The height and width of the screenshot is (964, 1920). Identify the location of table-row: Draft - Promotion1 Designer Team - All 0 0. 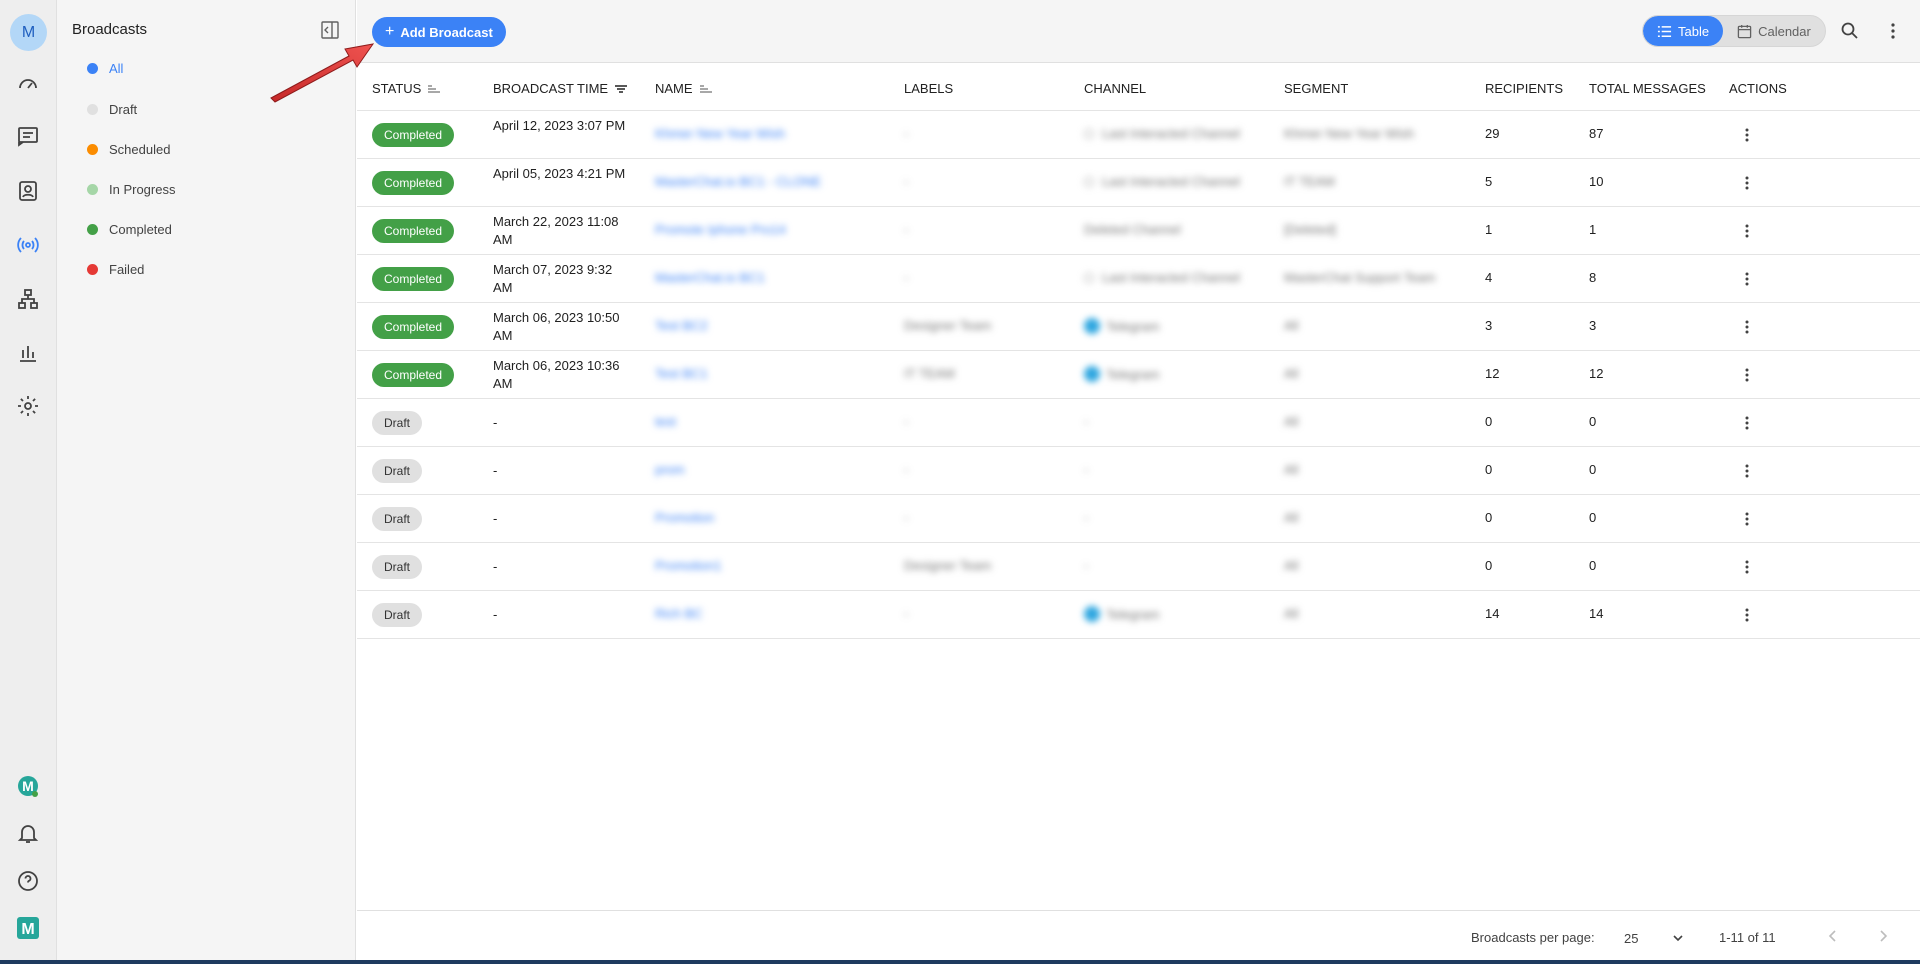
(1138, 566).